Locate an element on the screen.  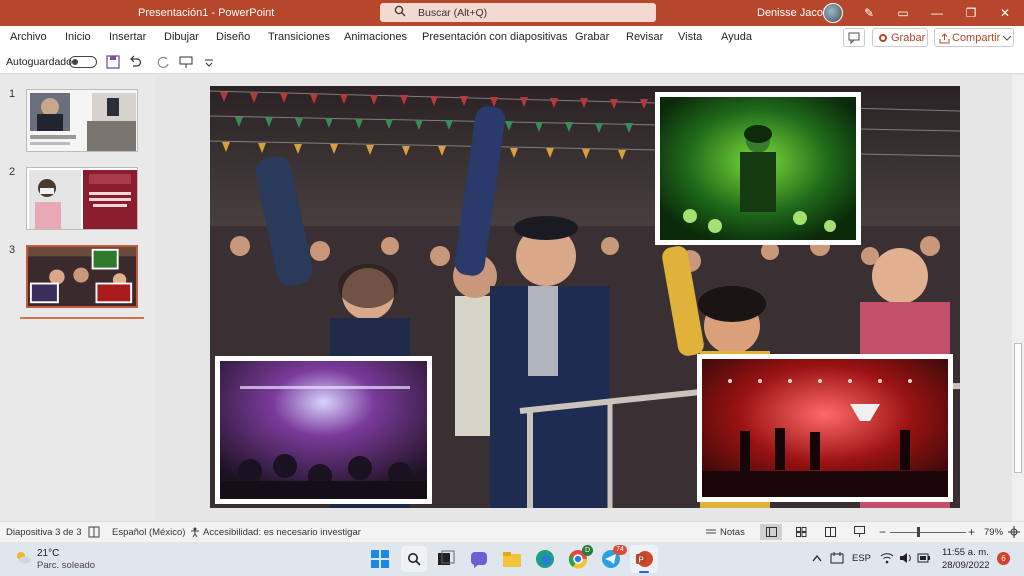
onedrive-icon is located at coordinates (837, 558).